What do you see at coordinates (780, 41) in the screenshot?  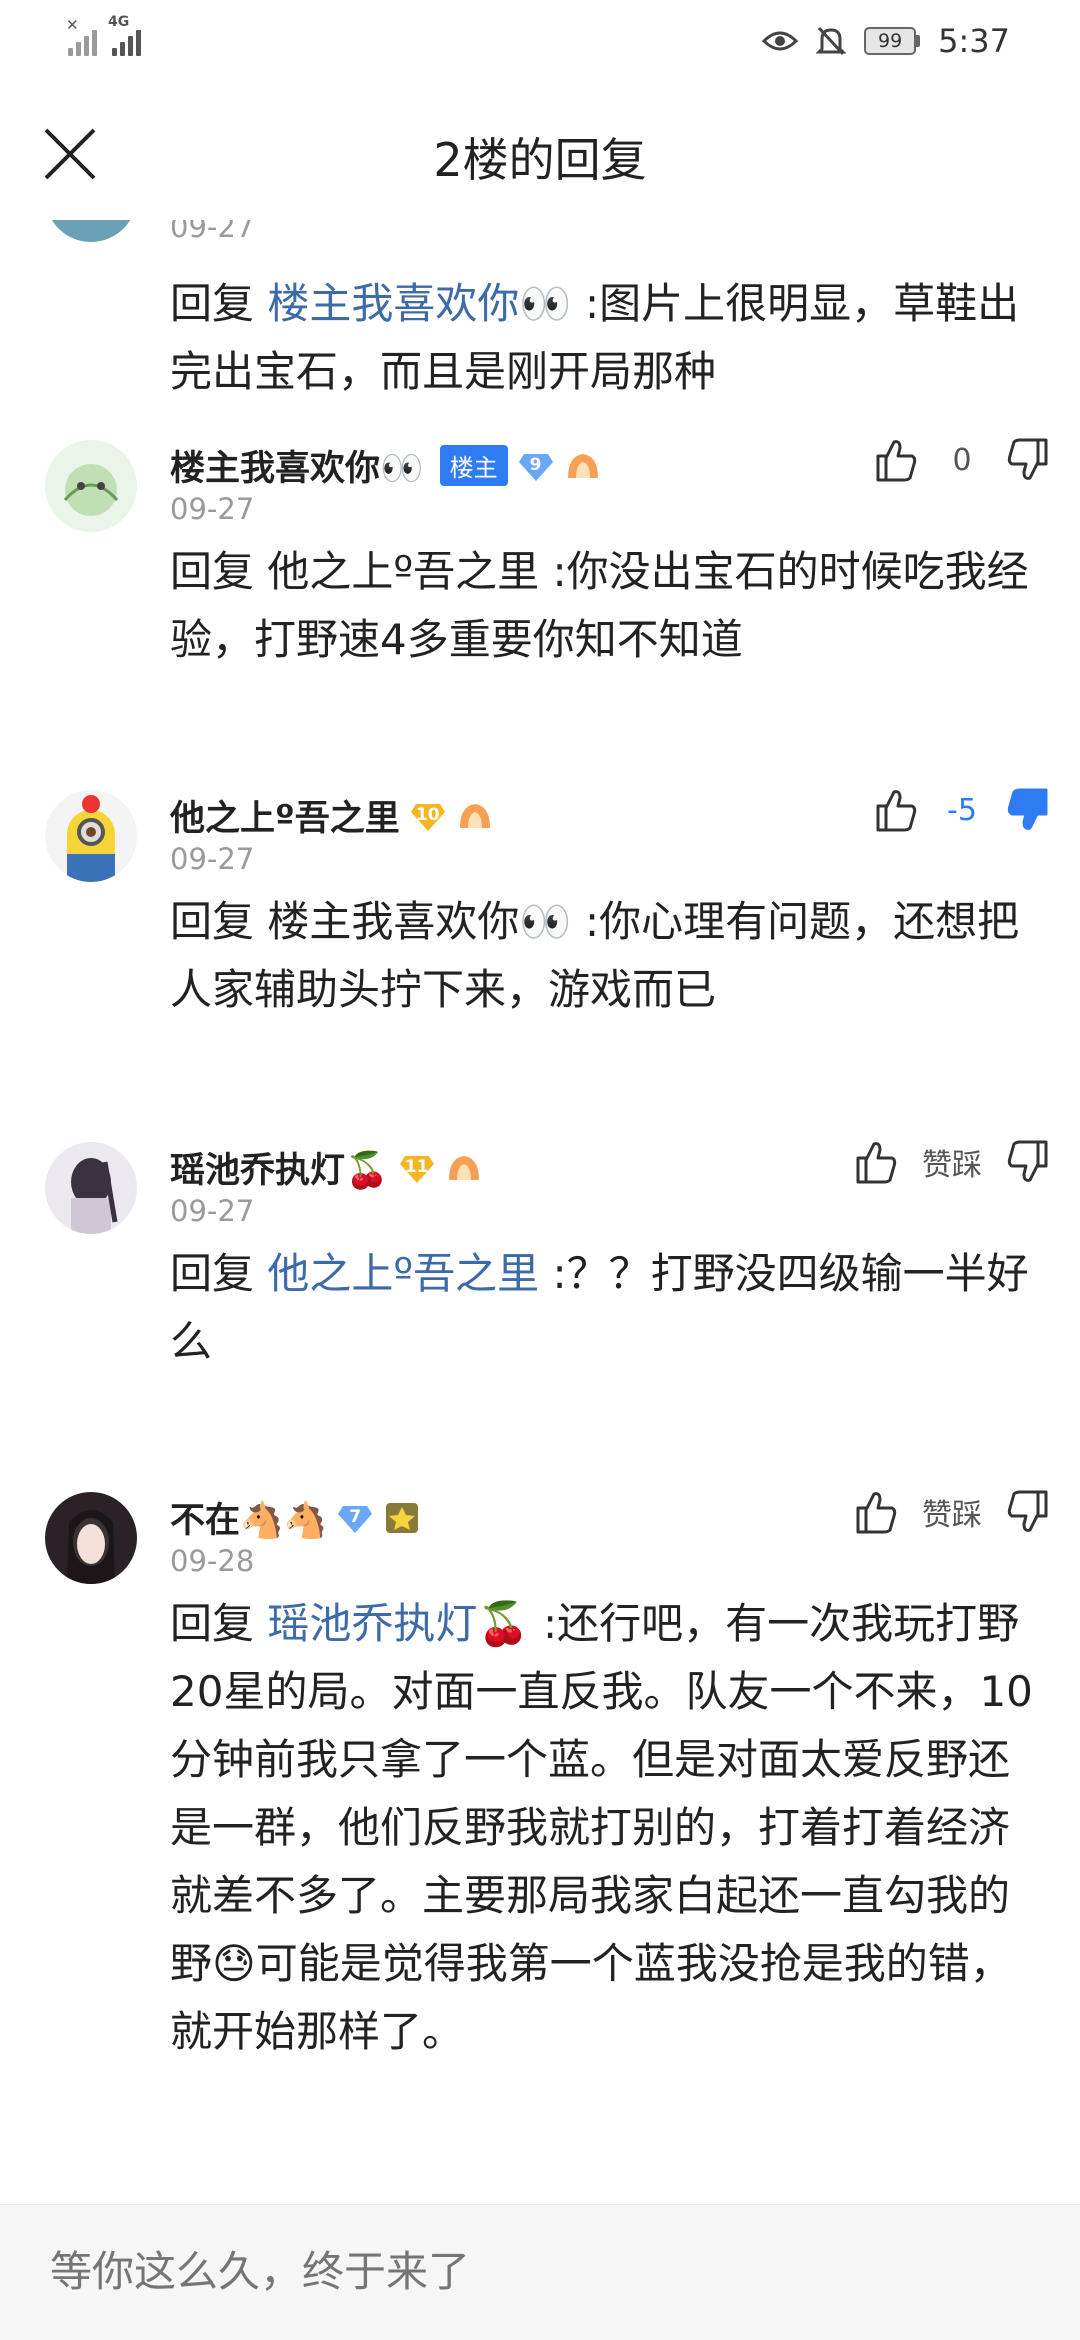 I see `eye-icon` at bounding box center [780, 41].